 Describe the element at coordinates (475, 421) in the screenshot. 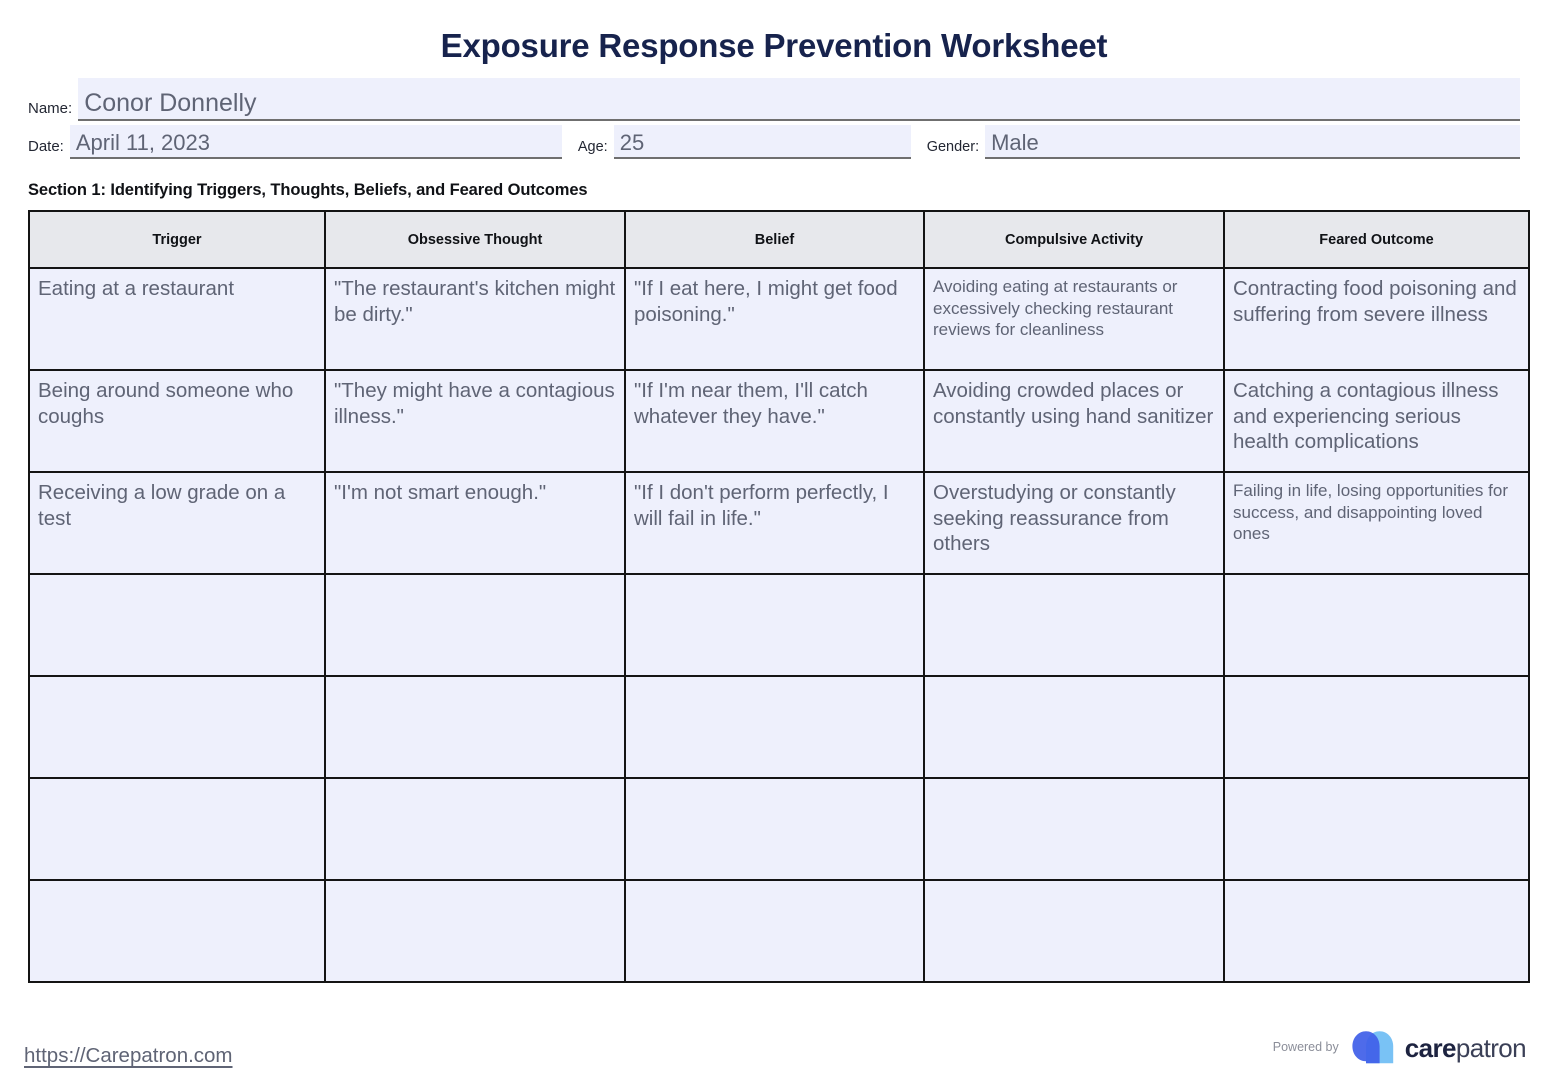

I see `cell-obsessive-thought: "They might have a contagious illness."` at that location.